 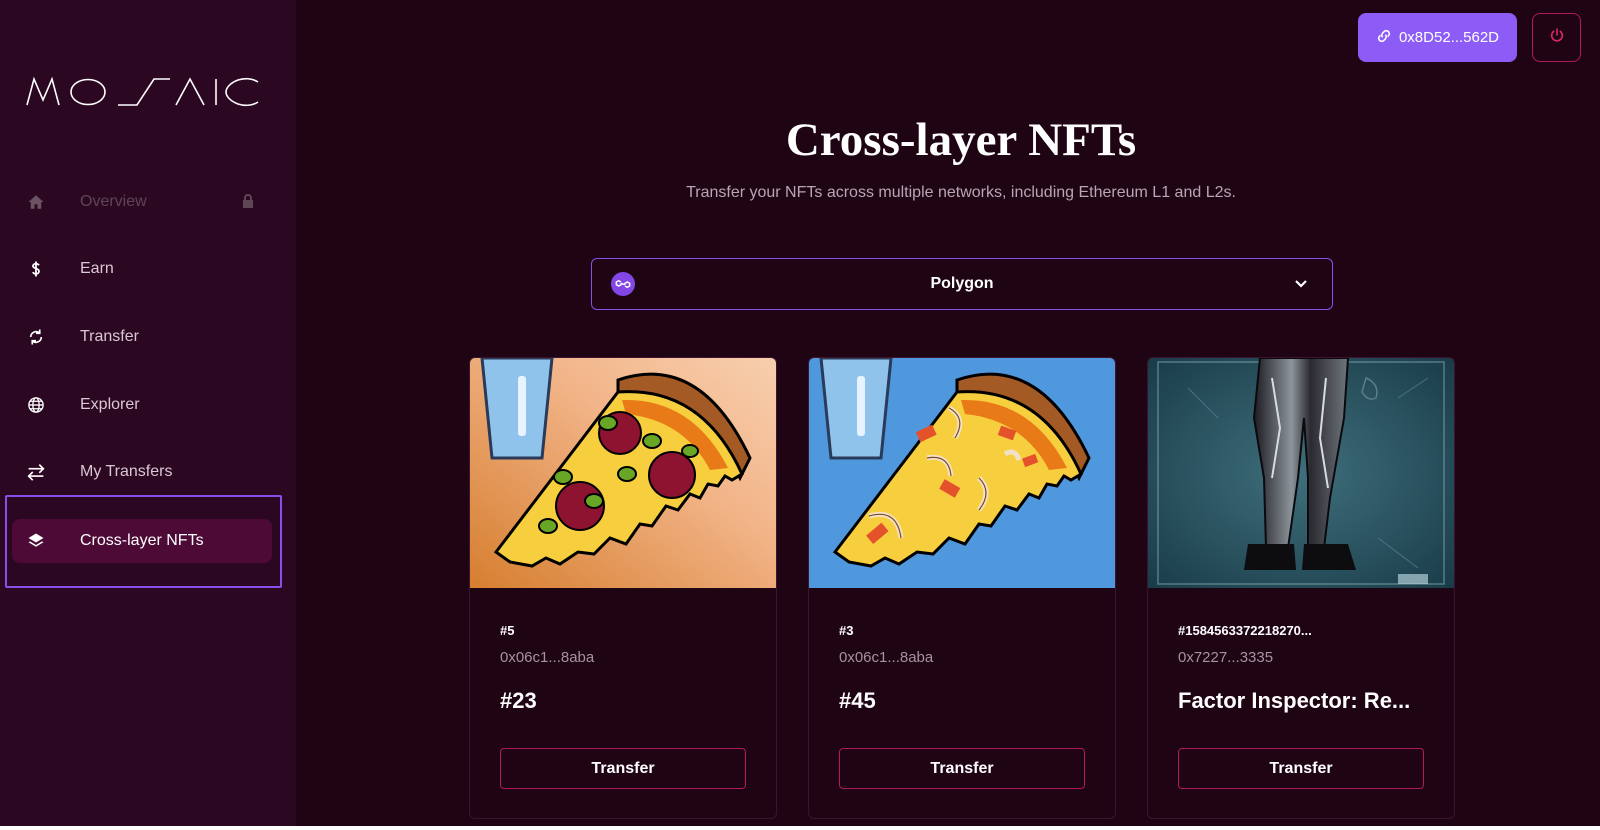 I want to click on sidebar-item-label: Explorer, so click(x=110, y=404).